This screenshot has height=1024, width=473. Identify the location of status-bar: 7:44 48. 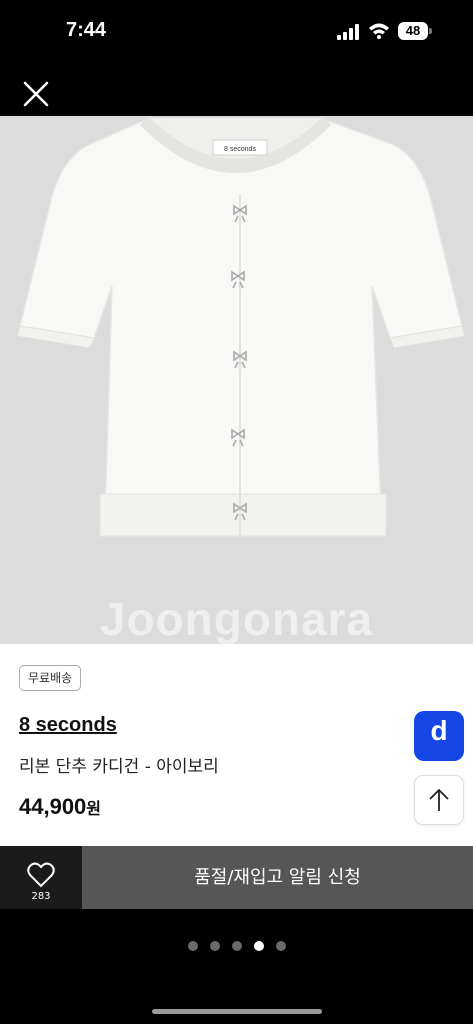
(236, 31).